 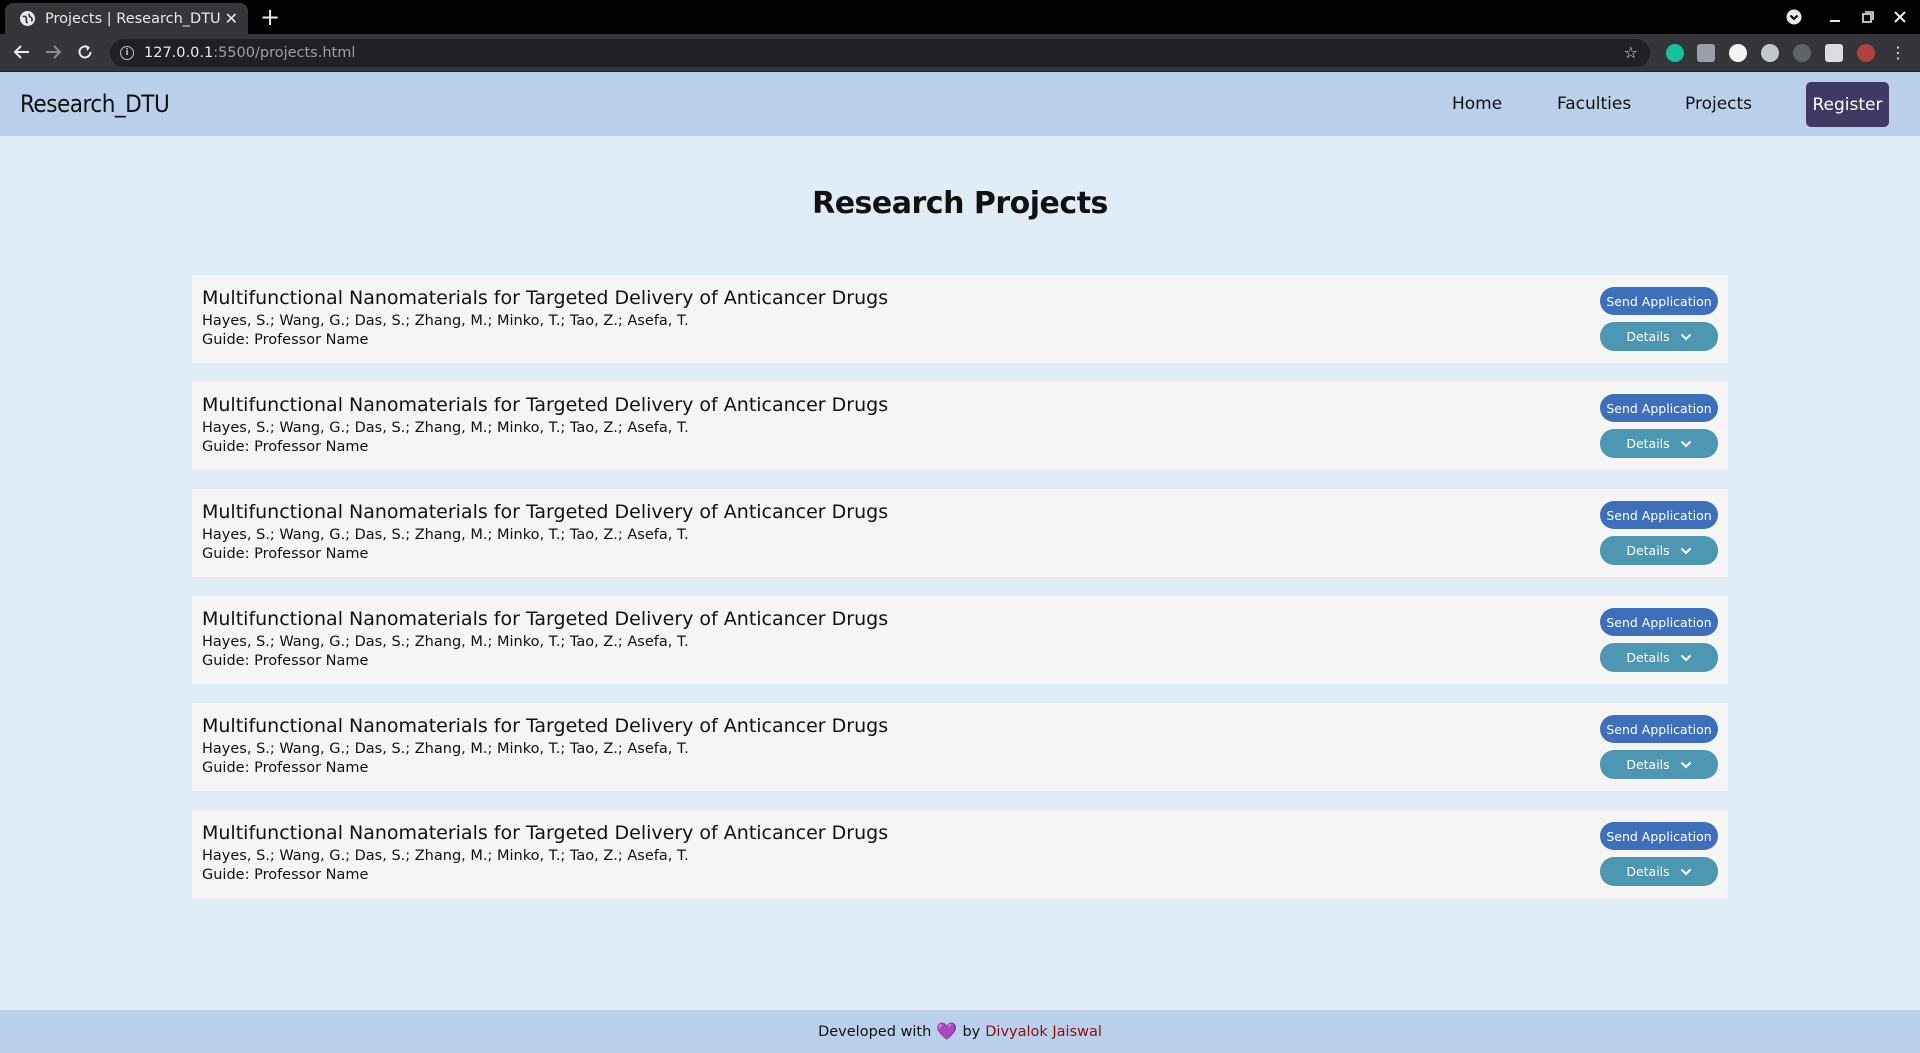 I want to click on footer-by: by, so click(x=971, y=1031).